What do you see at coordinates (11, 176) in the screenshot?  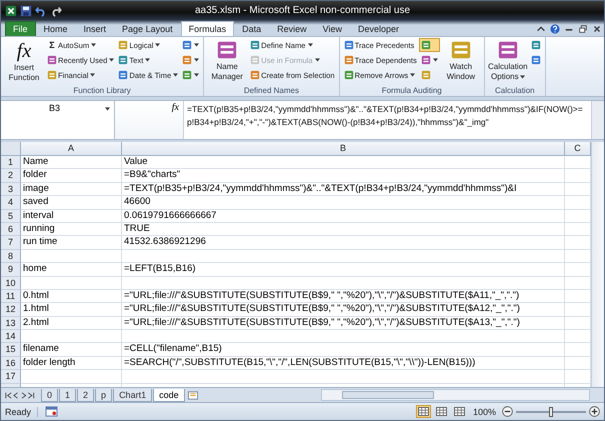 I see `row-header: 2` at bounding box center [11, 176].